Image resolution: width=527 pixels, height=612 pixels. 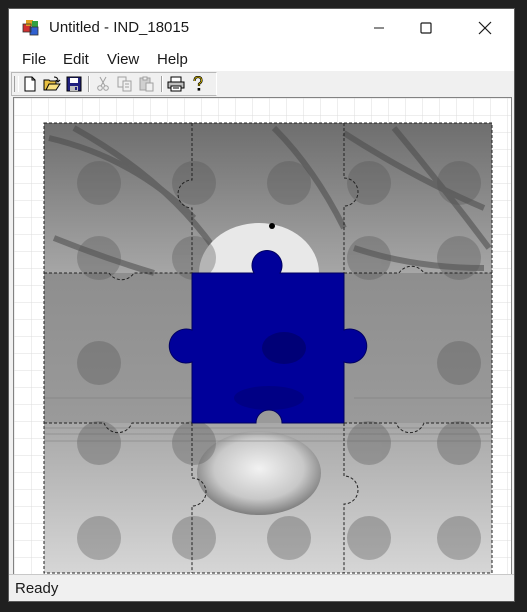 What do you see at coordinates (30, 28) in the screenshot?
I see `puzzle-app-icon` at bounding box center [30, 28].